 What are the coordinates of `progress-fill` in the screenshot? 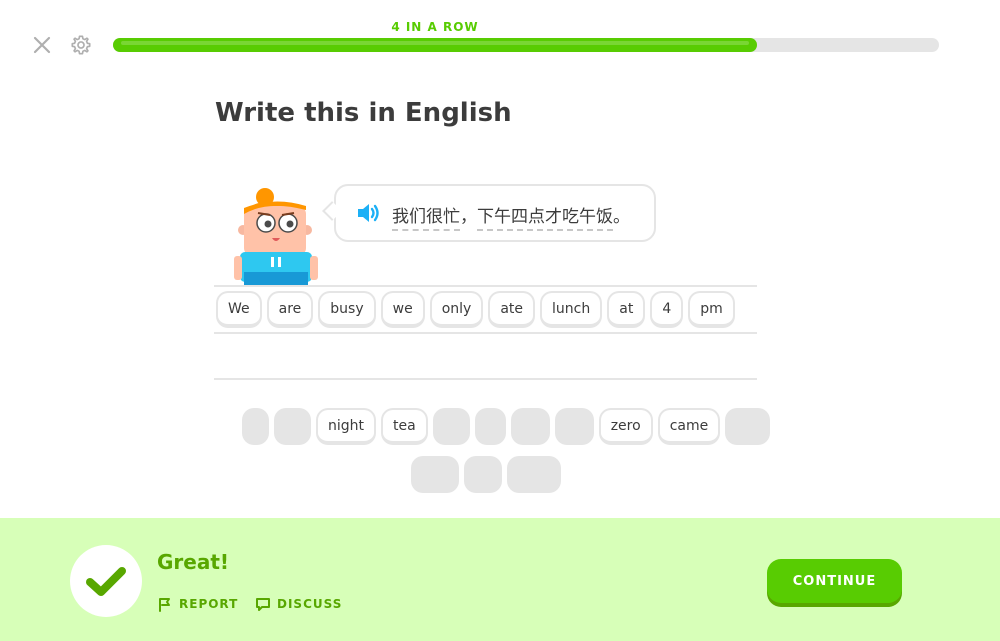 It's located at (435, 45).